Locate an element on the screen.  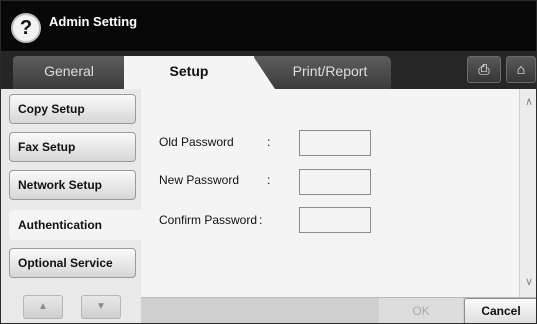
old-password-field is located at coordinates (335, 143).